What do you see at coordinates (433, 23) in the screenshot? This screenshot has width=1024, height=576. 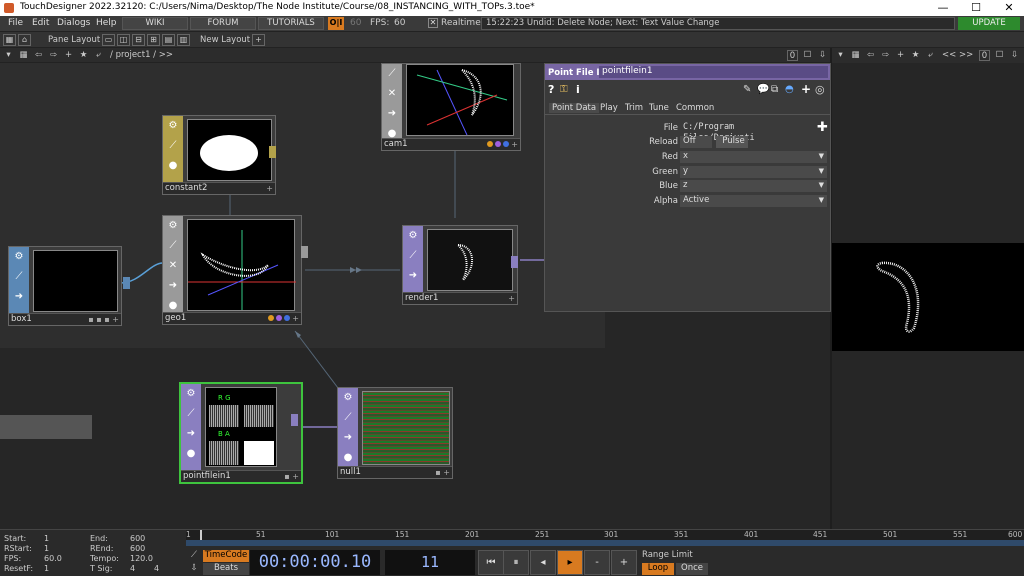 I see `realtime-checkbox: ✕` at bounding box center [433, 23].